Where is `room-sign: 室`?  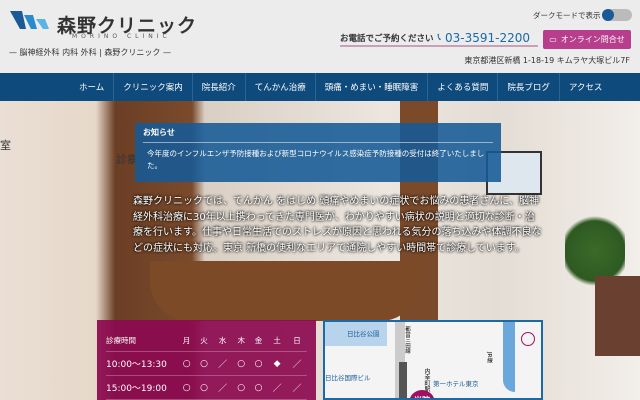 room-sign: 室 is located at coordinates (5, 145).